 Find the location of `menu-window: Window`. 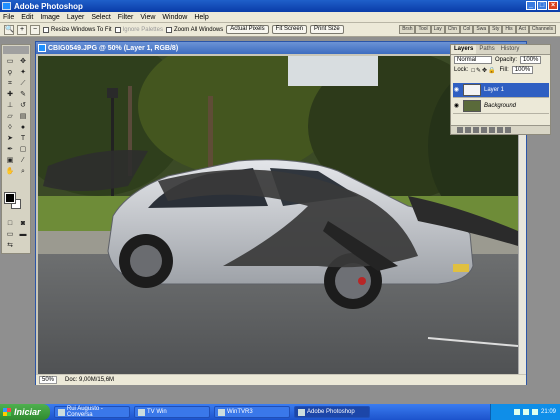

menu-window: Window is located at coordinates (174, 17).